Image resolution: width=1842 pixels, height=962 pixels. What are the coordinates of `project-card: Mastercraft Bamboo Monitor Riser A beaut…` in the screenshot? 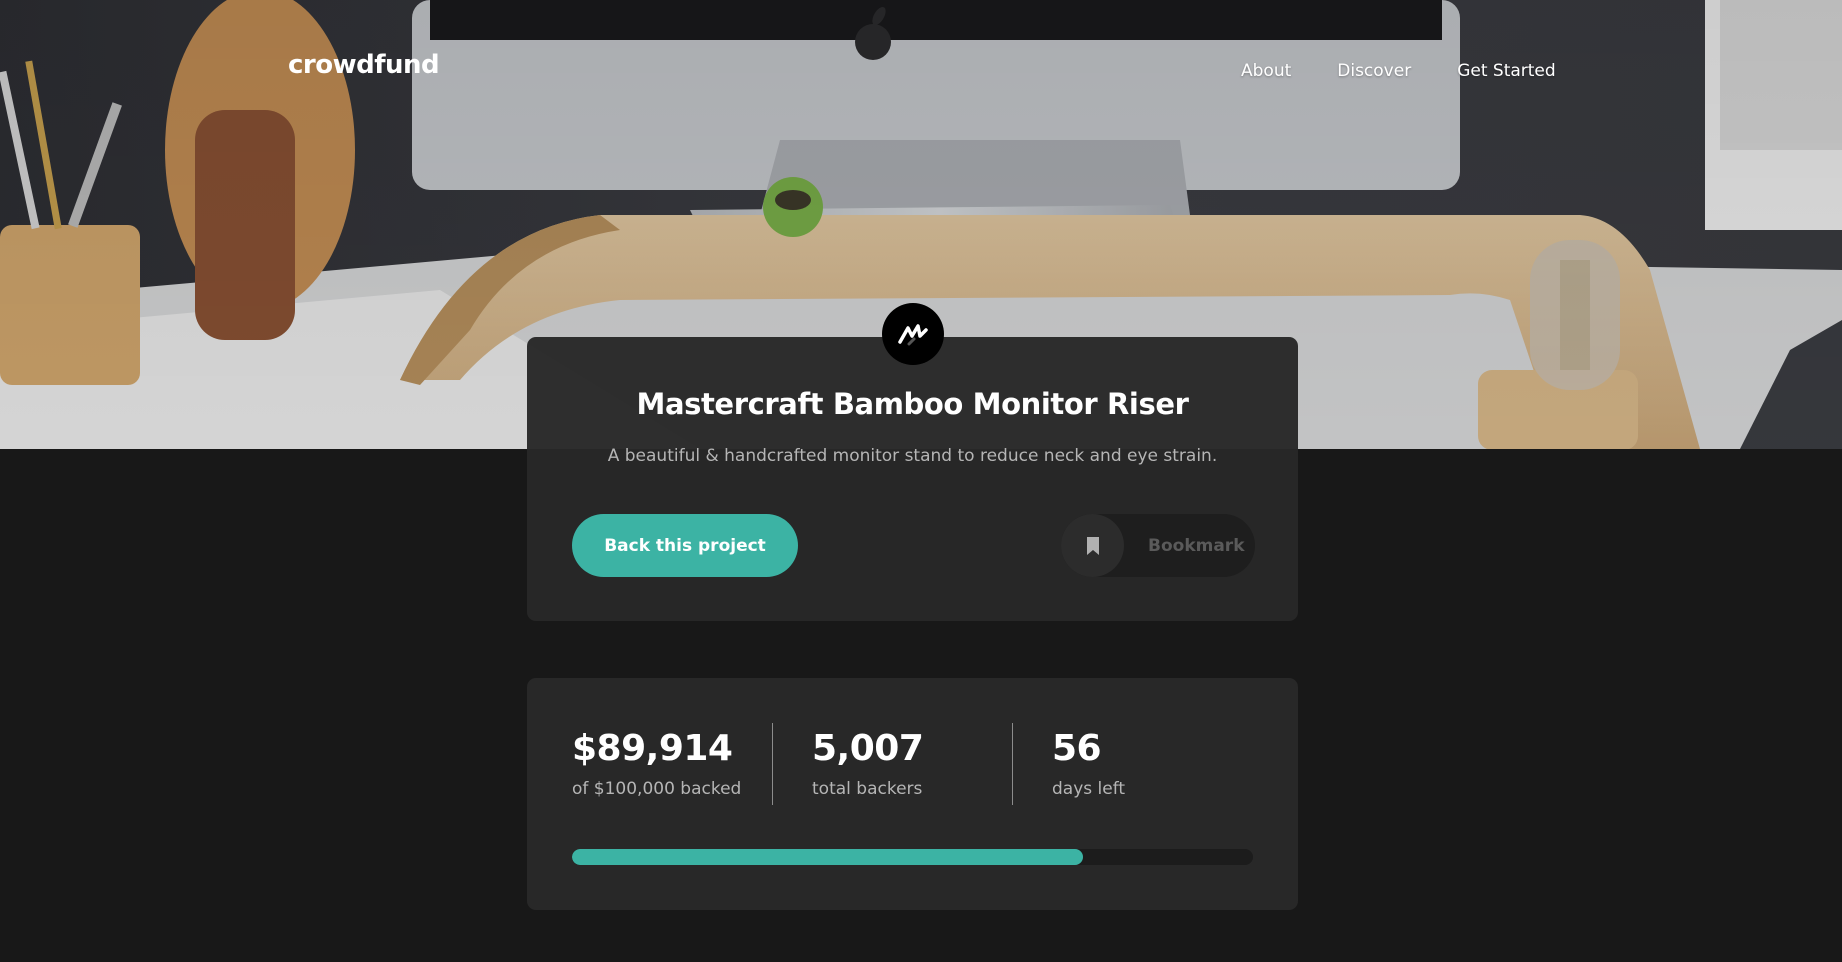 It's located at (912, 479).